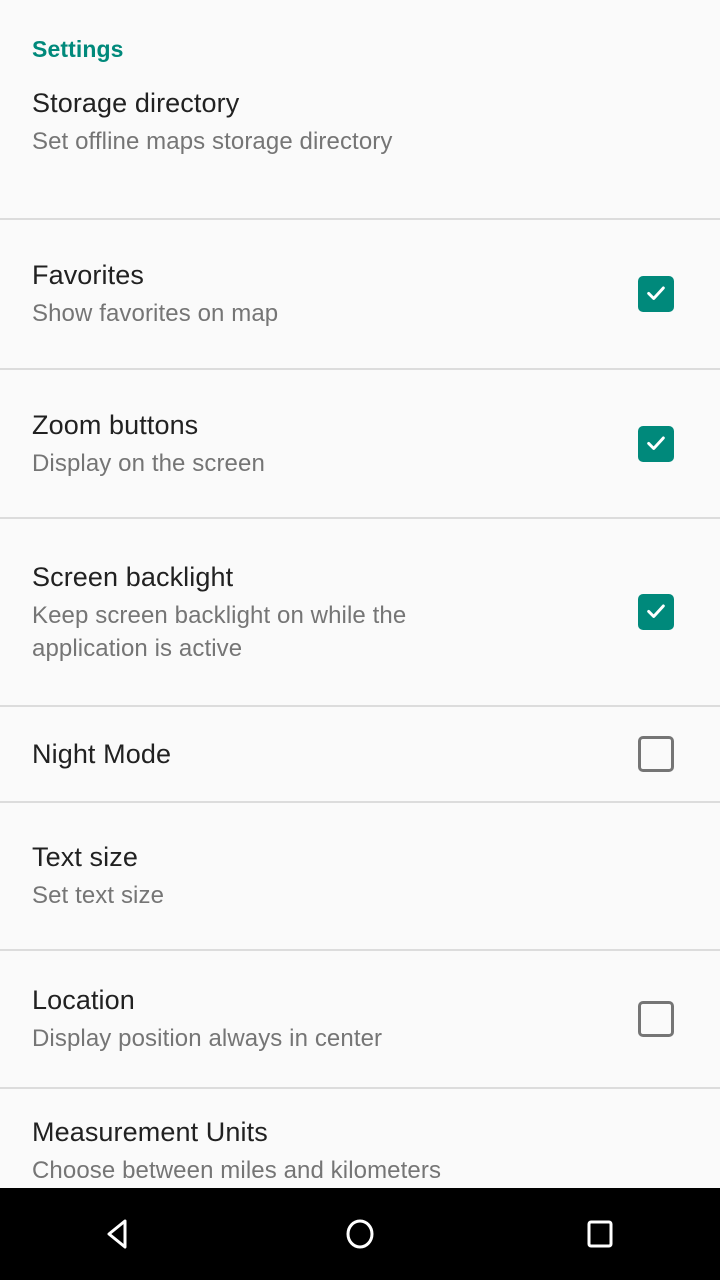  Describe the element at coordinates (133, 576) in the screenshot. I see `preference-title: Screen backlight` at that location.